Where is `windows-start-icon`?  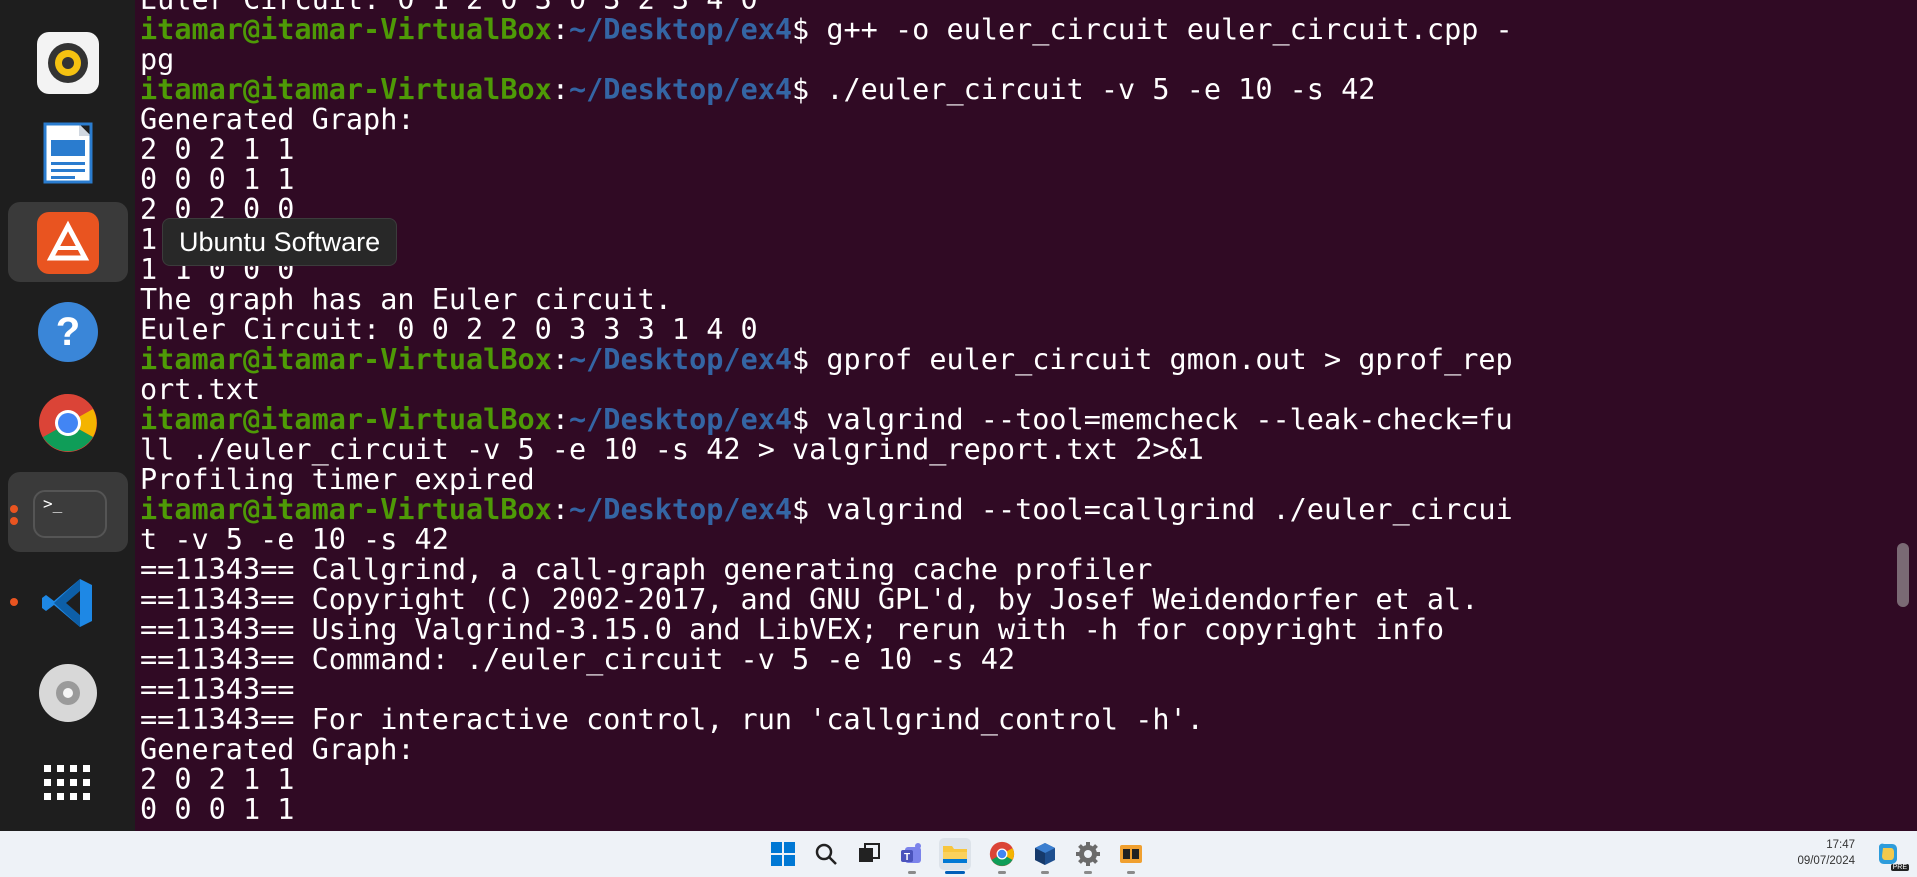
windows-start-icon is located at coordinates (783, 854).